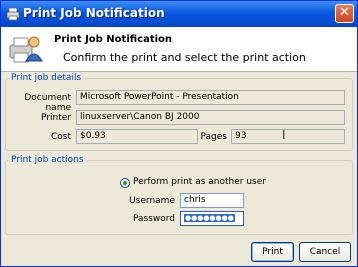  Describe the element at coordinates (210, 97) in the screenshot. I see `document-name-field: Microsoft PowerPoint - Presentation` at that location.